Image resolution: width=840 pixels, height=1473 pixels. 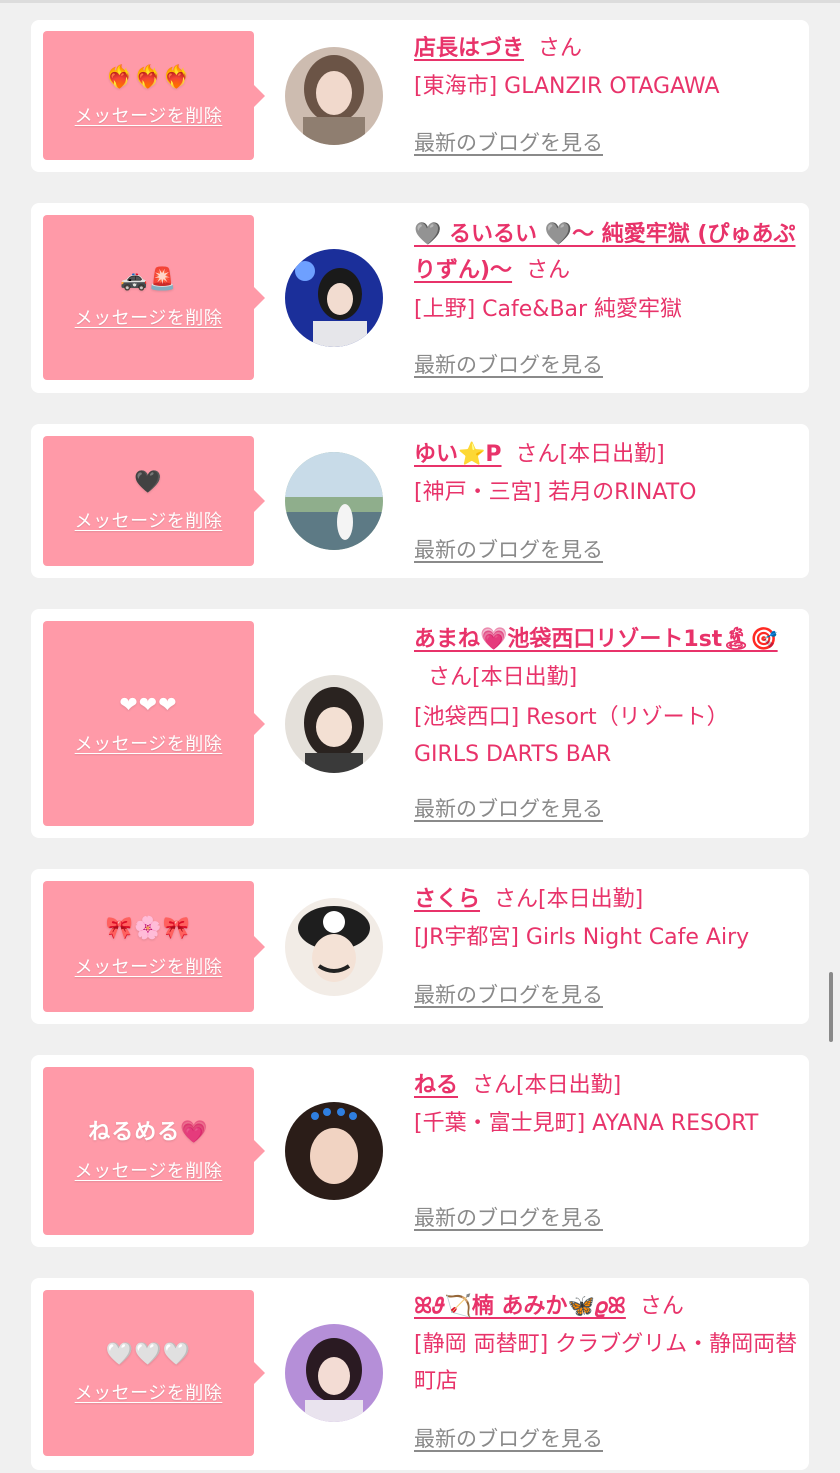 I want to click on message-text: ❤︎❤︎❤︎, so click(x=148, y=705).